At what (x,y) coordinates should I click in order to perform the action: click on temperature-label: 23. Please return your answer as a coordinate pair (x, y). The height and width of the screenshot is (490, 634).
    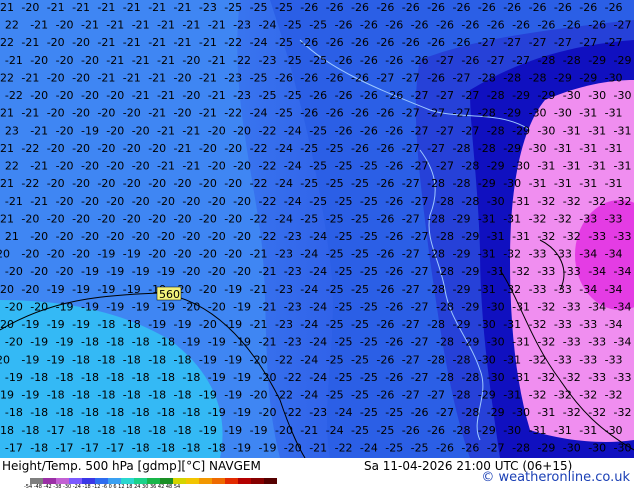
    Looking at the image, I should click on (12, 130).